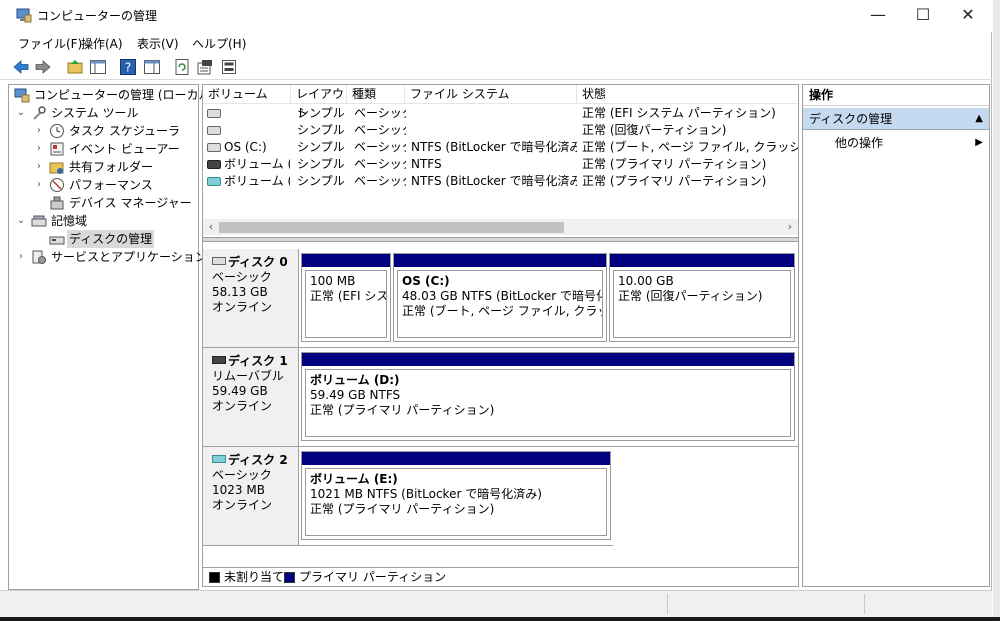 The width and height of the screenshot is (1000, 621). What do you see at coordinates (123, 239) in the screenshot?
I see `tree-item-disk-management: ディスクの管理` at bounding box center [123, 239].